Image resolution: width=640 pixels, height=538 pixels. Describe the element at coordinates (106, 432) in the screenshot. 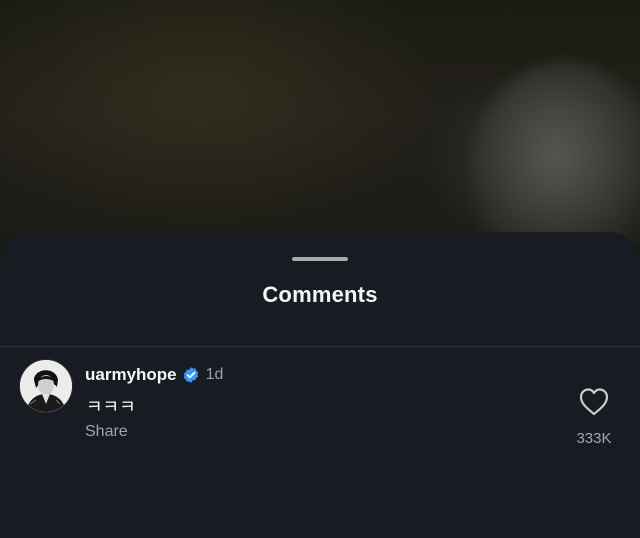

I see `share-button: Share` at that location.